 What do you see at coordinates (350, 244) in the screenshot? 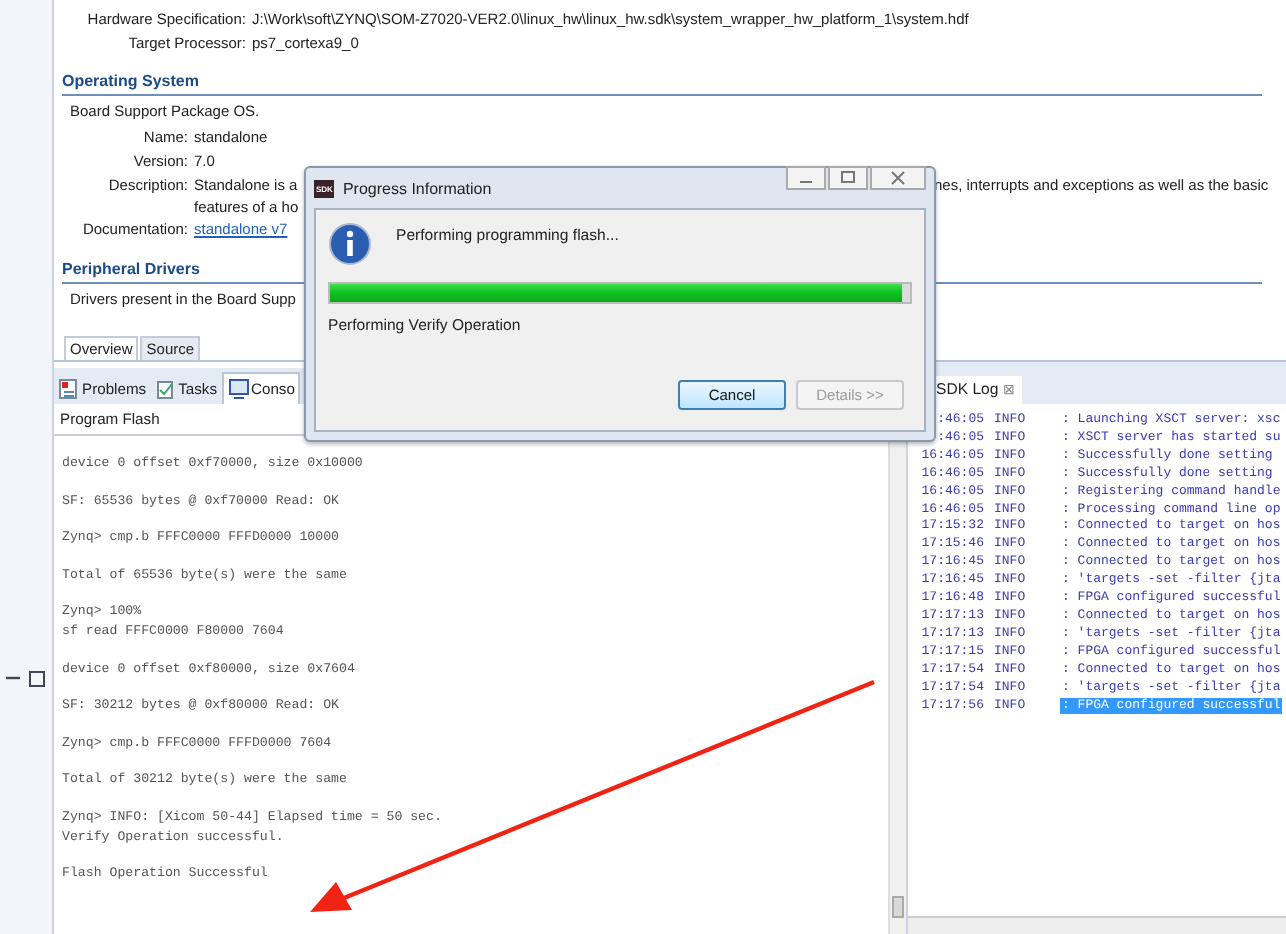
I see `info-icon` at bounding box center [350, 244].